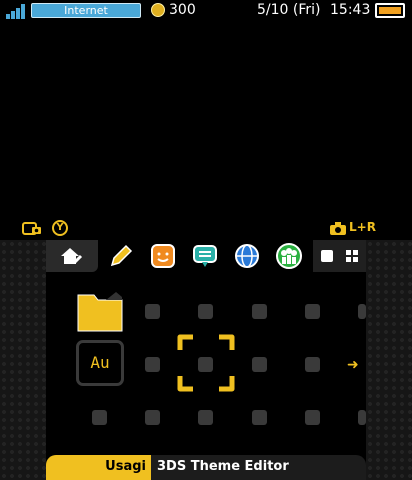 Image resolution: width=412 pixels, height=480 pixels. I want to click on camera-icon, so click(338, 228).